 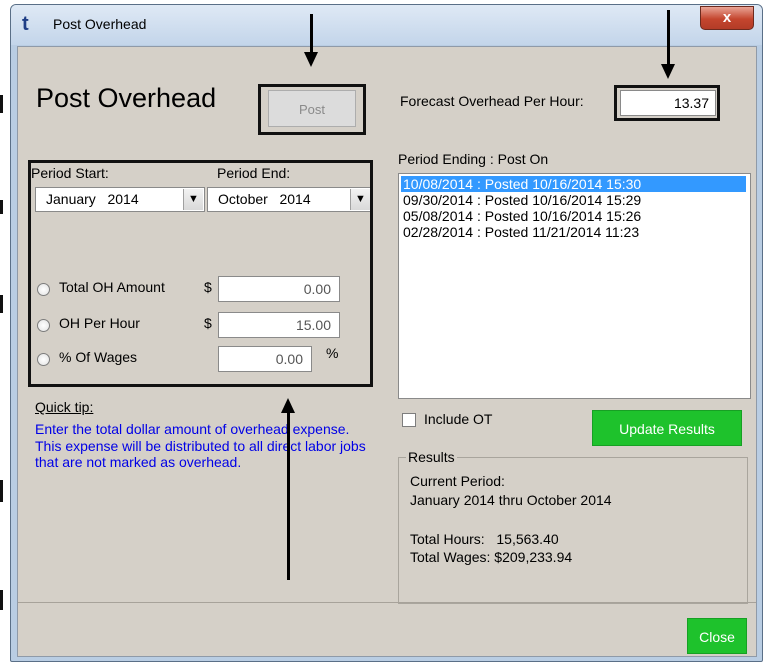 I want to click on current-period-label: Current Period:, so click(x=457, y=481).